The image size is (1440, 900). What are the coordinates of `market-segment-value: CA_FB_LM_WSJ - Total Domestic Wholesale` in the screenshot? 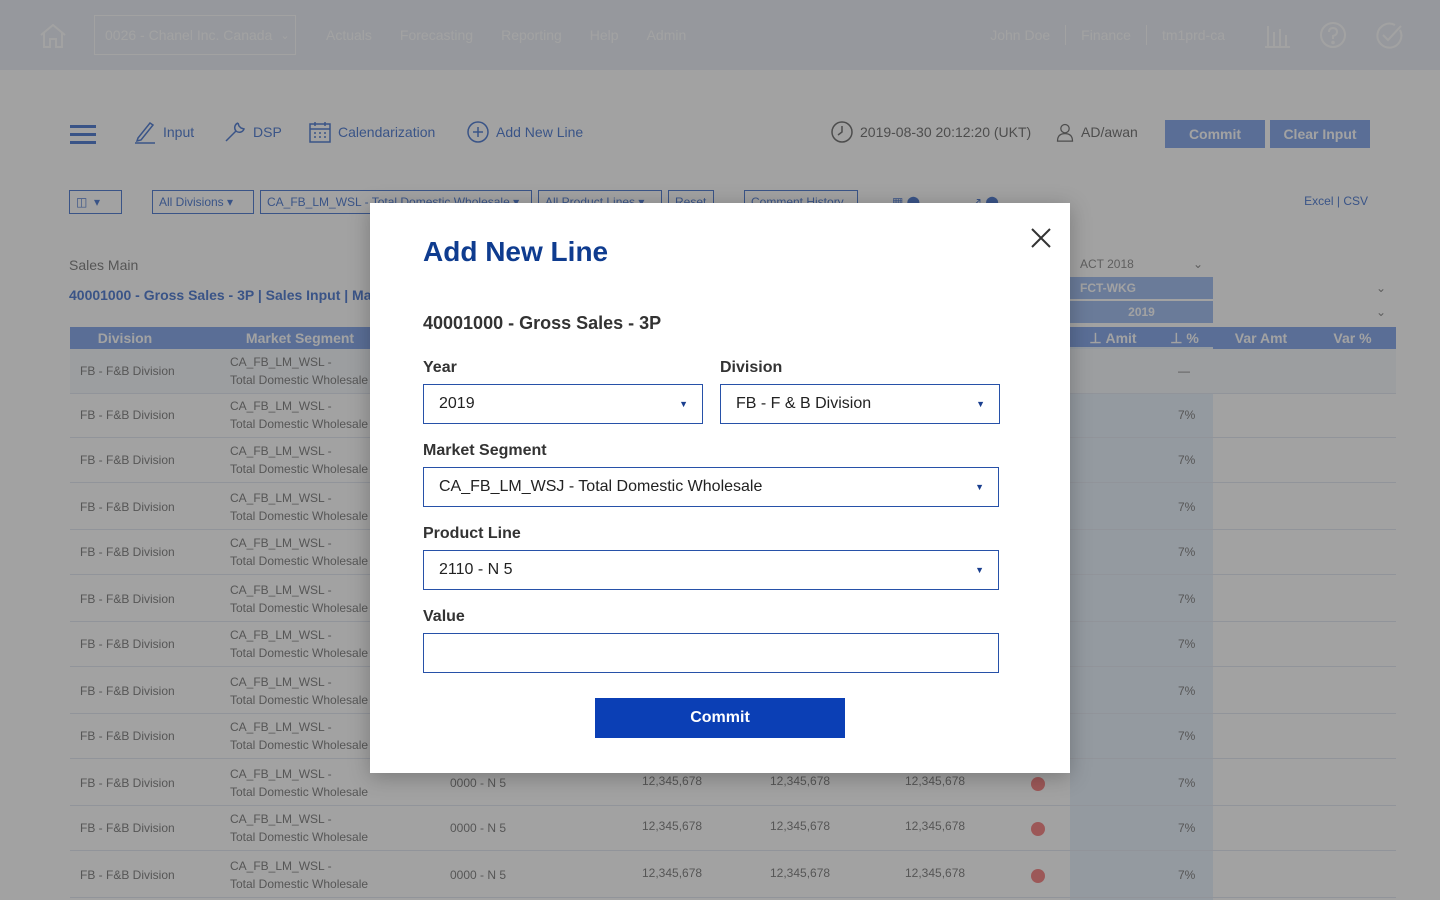 It's located at (601, 486).